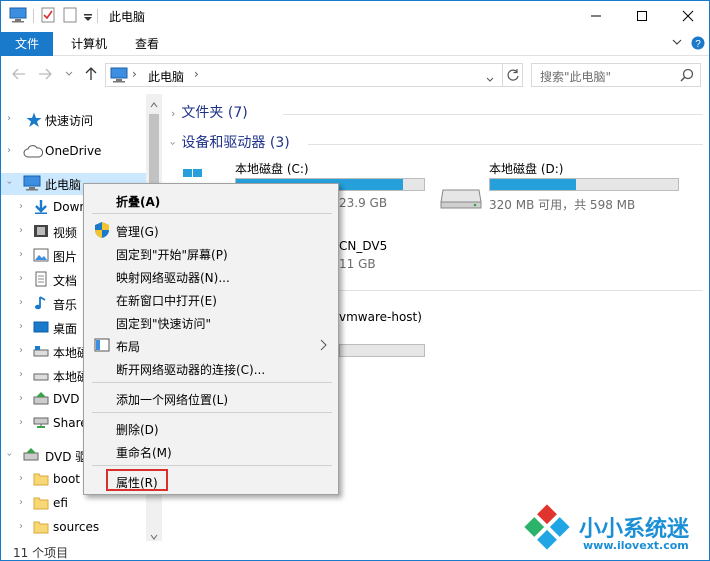  I want to click on layout-icon, so click(102, 346).